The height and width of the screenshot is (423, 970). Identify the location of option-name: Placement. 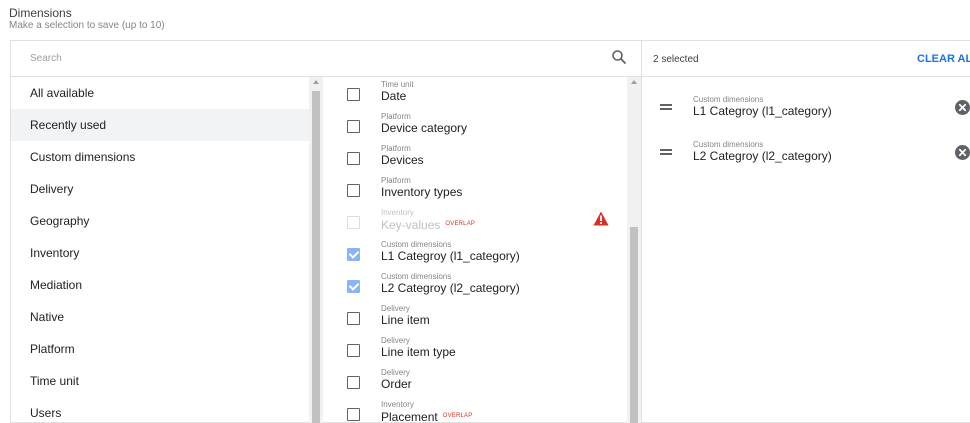
(409, 416).